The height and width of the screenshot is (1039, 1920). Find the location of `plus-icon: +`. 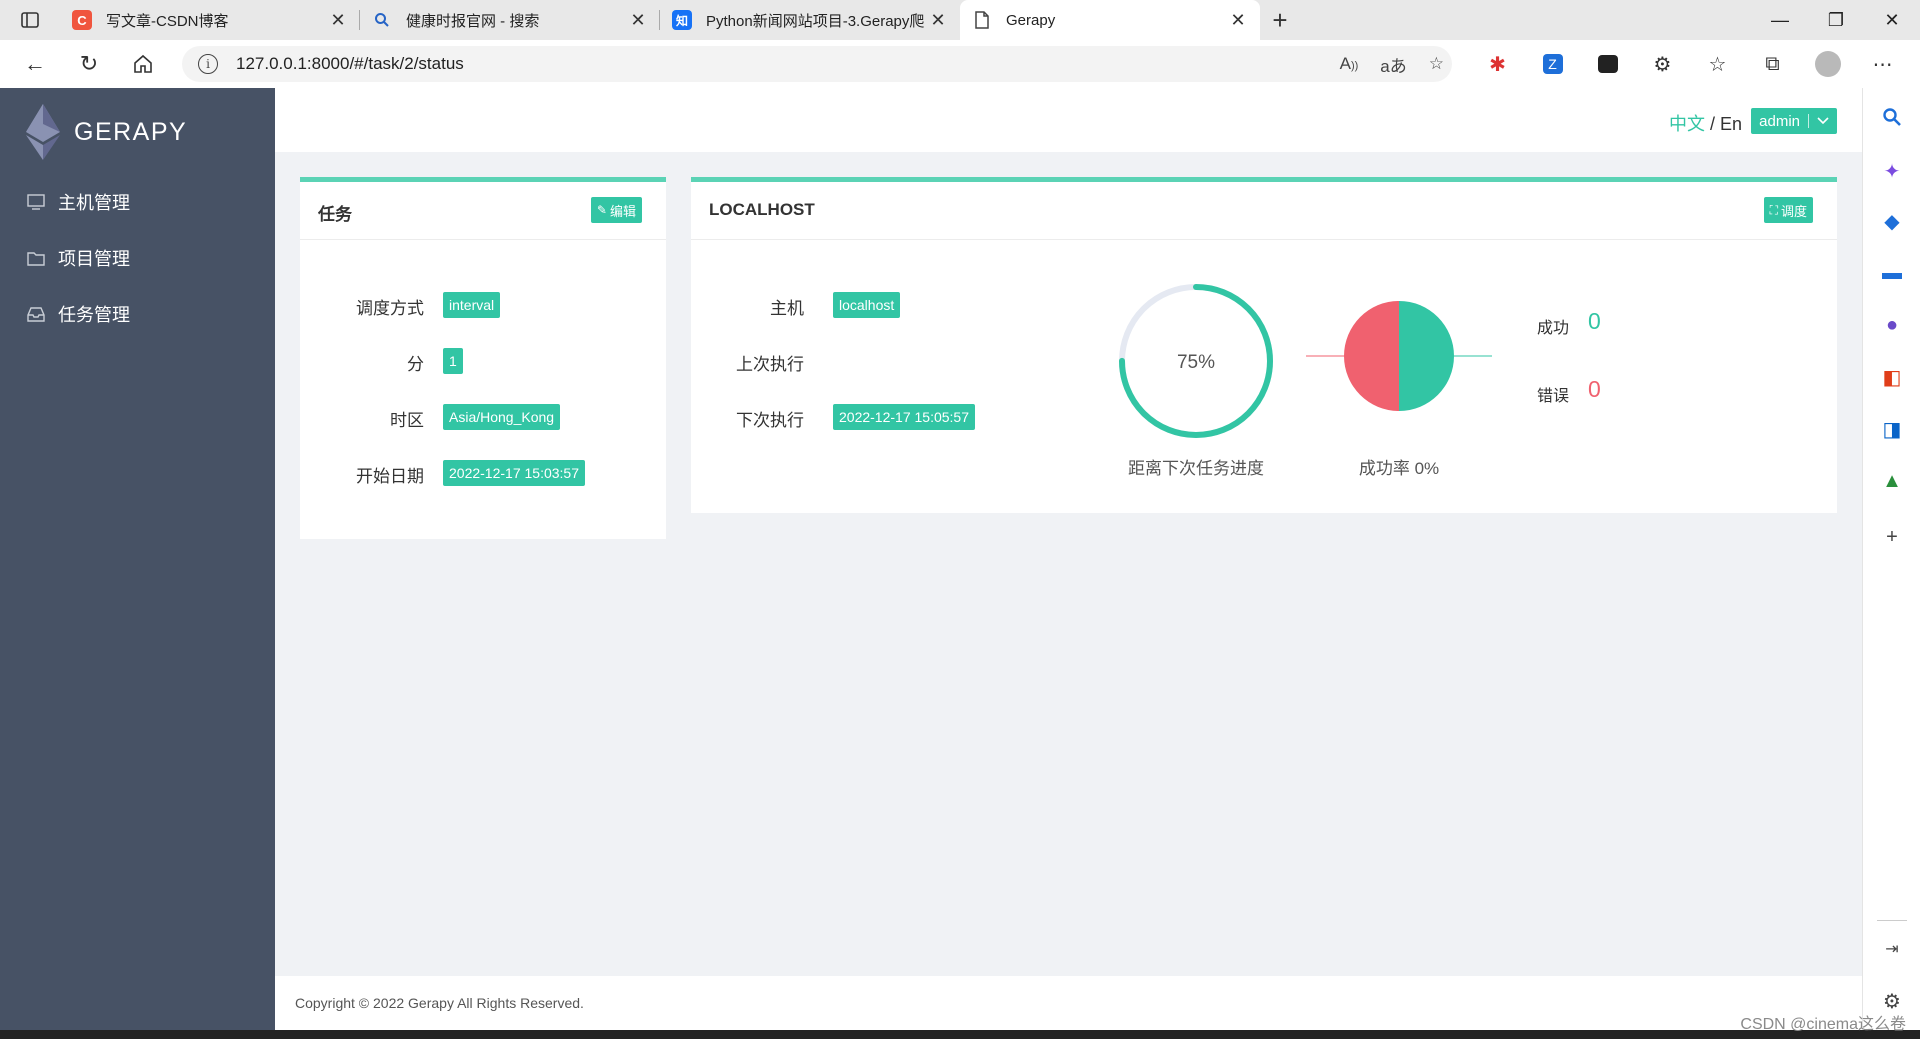

plus-icon: + is located at coordinates (1280, 19).